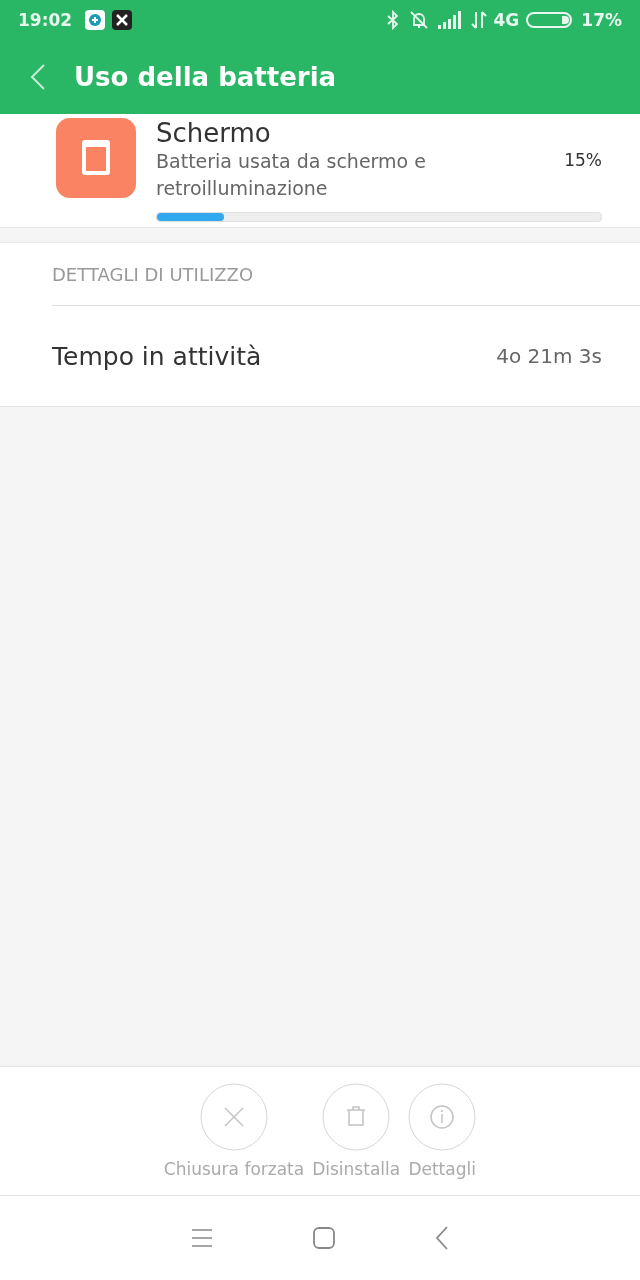 The width and height of the screenshot is (640, 1280). I want to click on home-icon, so click(324, 1238).